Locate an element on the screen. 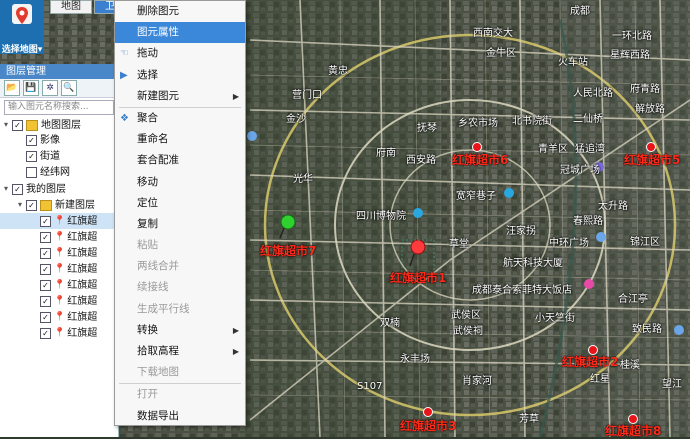  search-icon: 🔍 is located at coordinates (69, 88).